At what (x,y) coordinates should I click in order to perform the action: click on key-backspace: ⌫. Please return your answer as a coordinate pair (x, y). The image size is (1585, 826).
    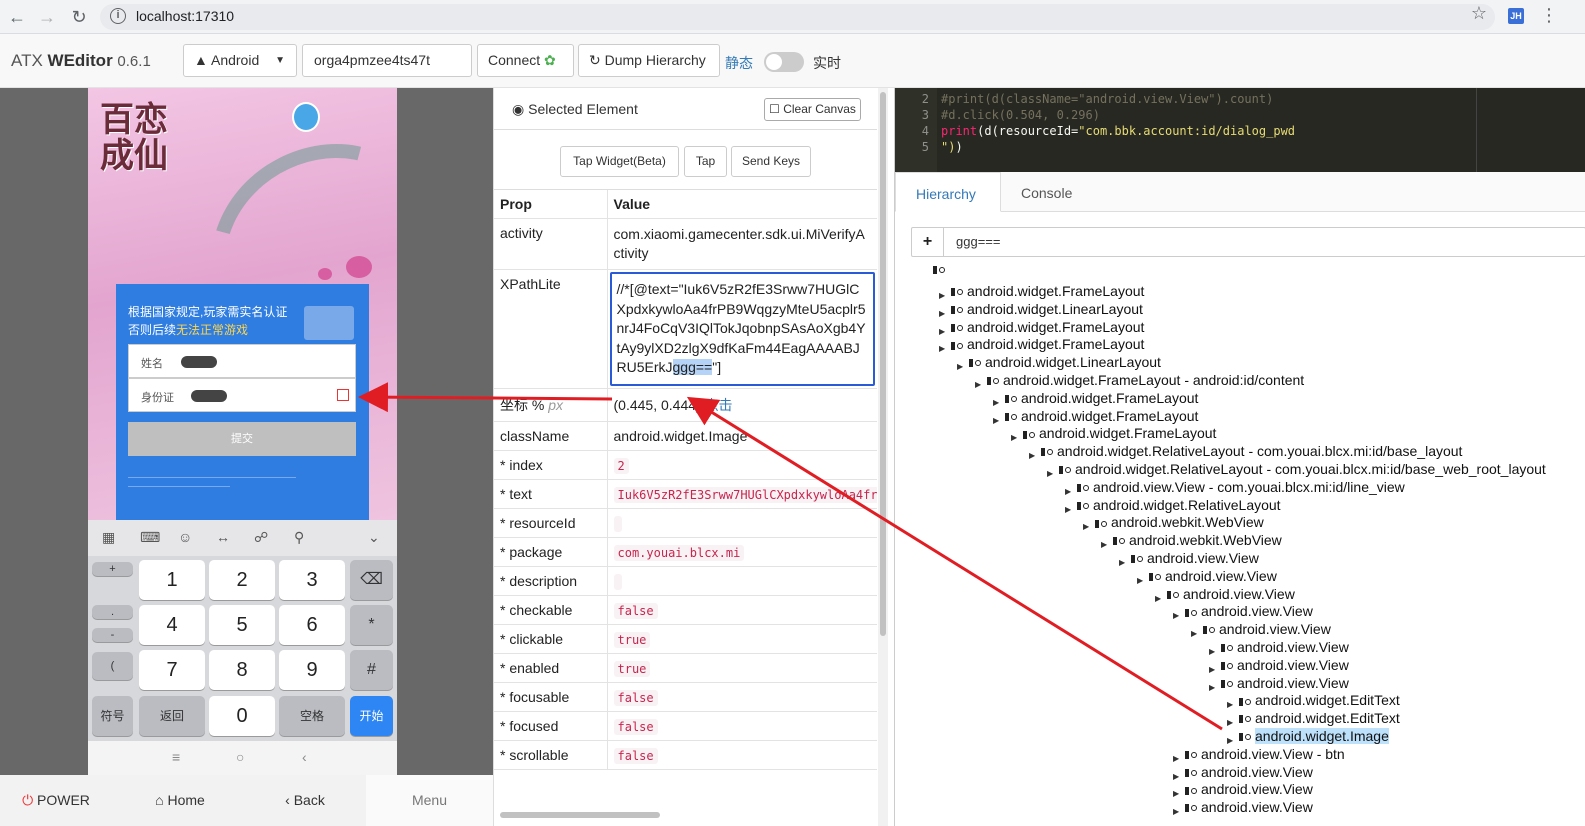
    Looking at the image, I should click on (371, 580).